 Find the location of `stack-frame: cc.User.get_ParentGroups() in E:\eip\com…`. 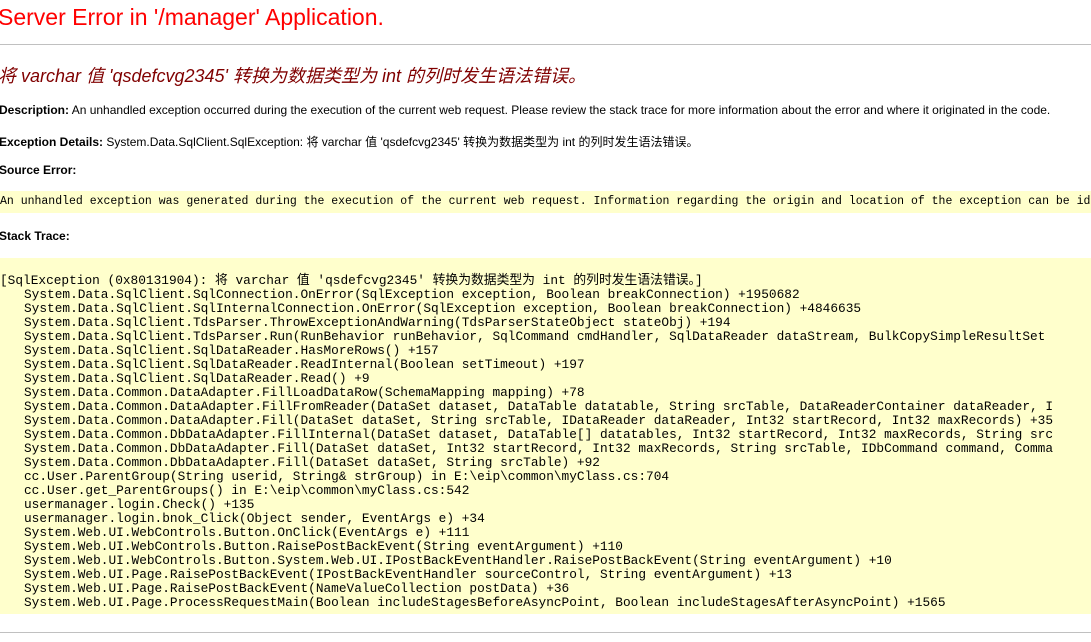

stack-frame: cc.User.get_ParentGroups() in E:\eip\com… is located at coordinates (247, 490).